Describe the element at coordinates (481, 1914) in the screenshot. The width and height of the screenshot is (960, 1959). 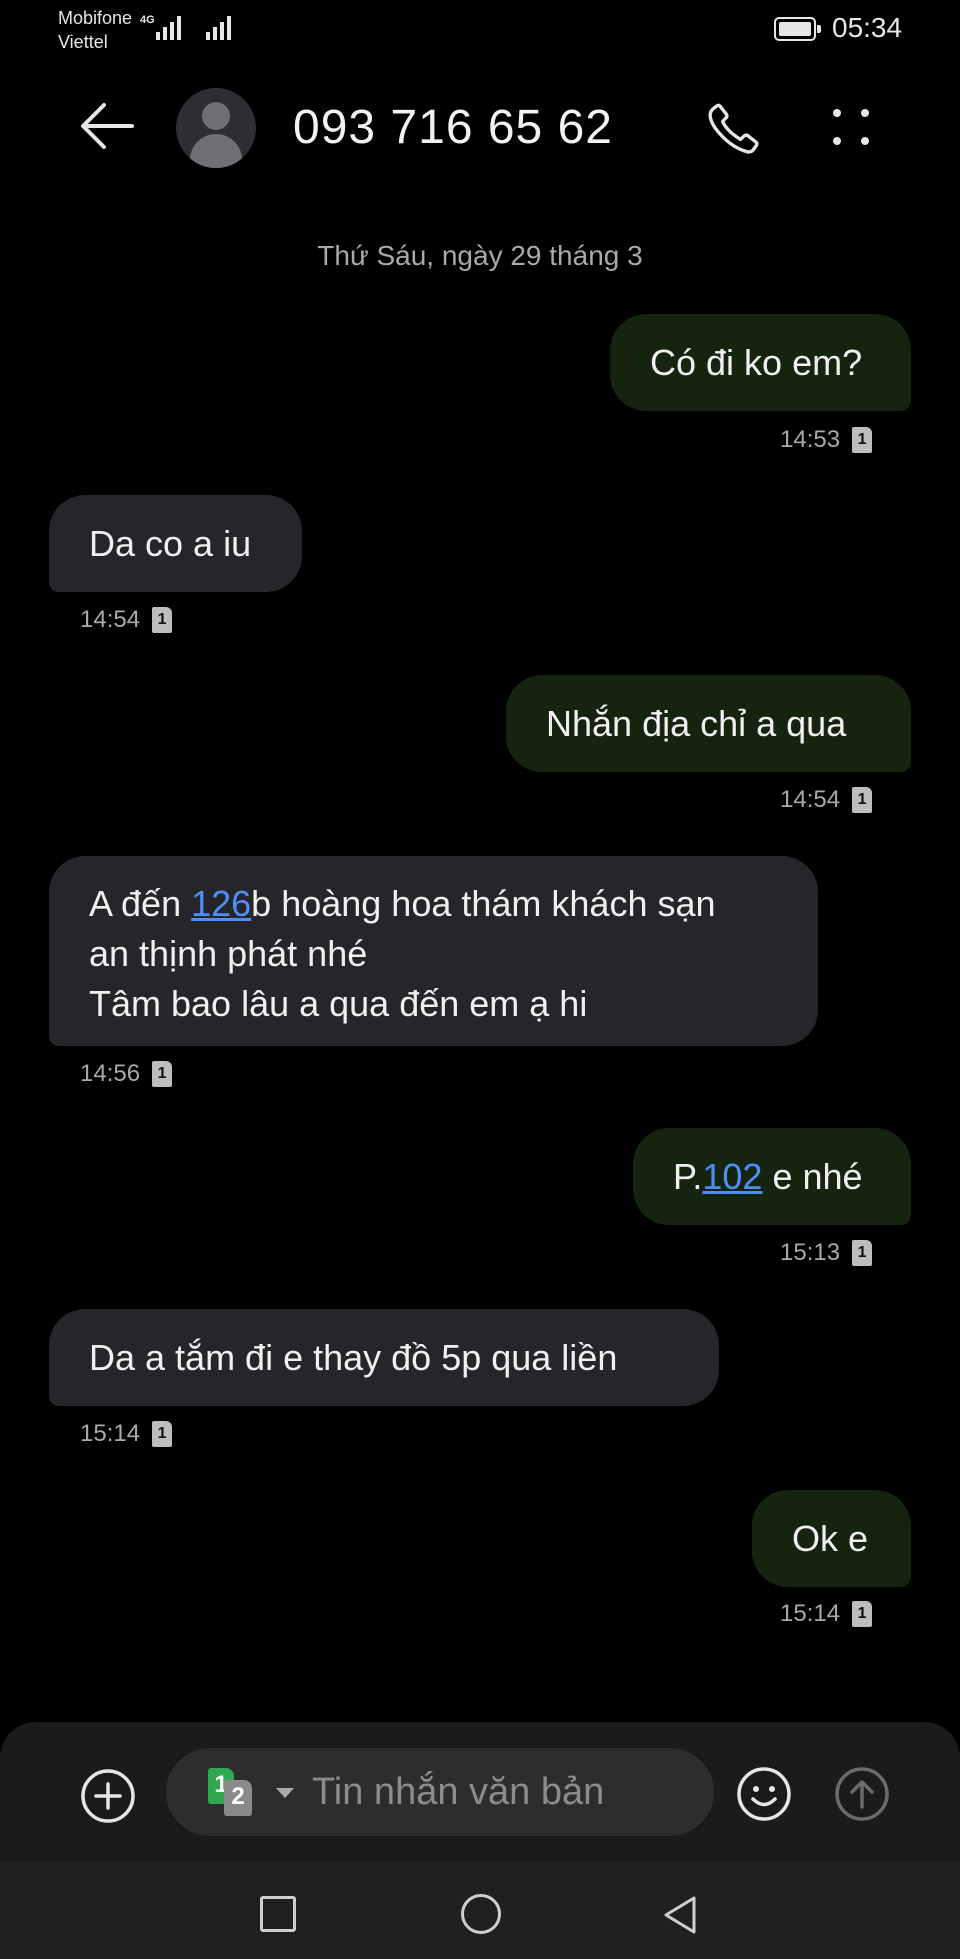
I see `home-circle-icon` at that location.